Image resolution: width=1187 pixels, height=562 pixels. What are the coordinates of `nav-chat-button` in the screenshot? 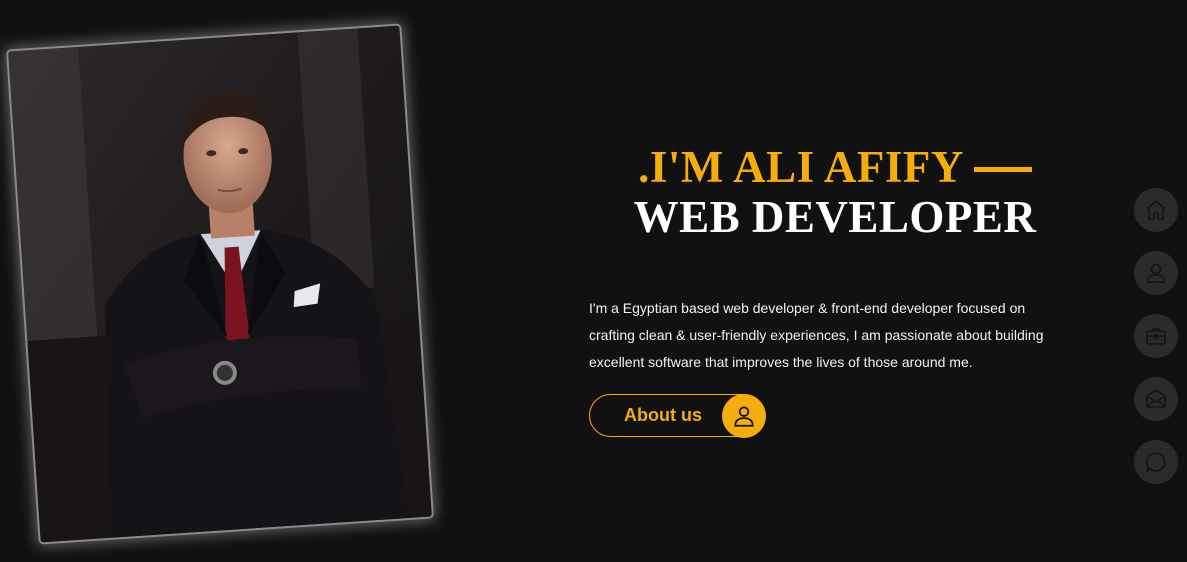 It's located at (1156, 462).